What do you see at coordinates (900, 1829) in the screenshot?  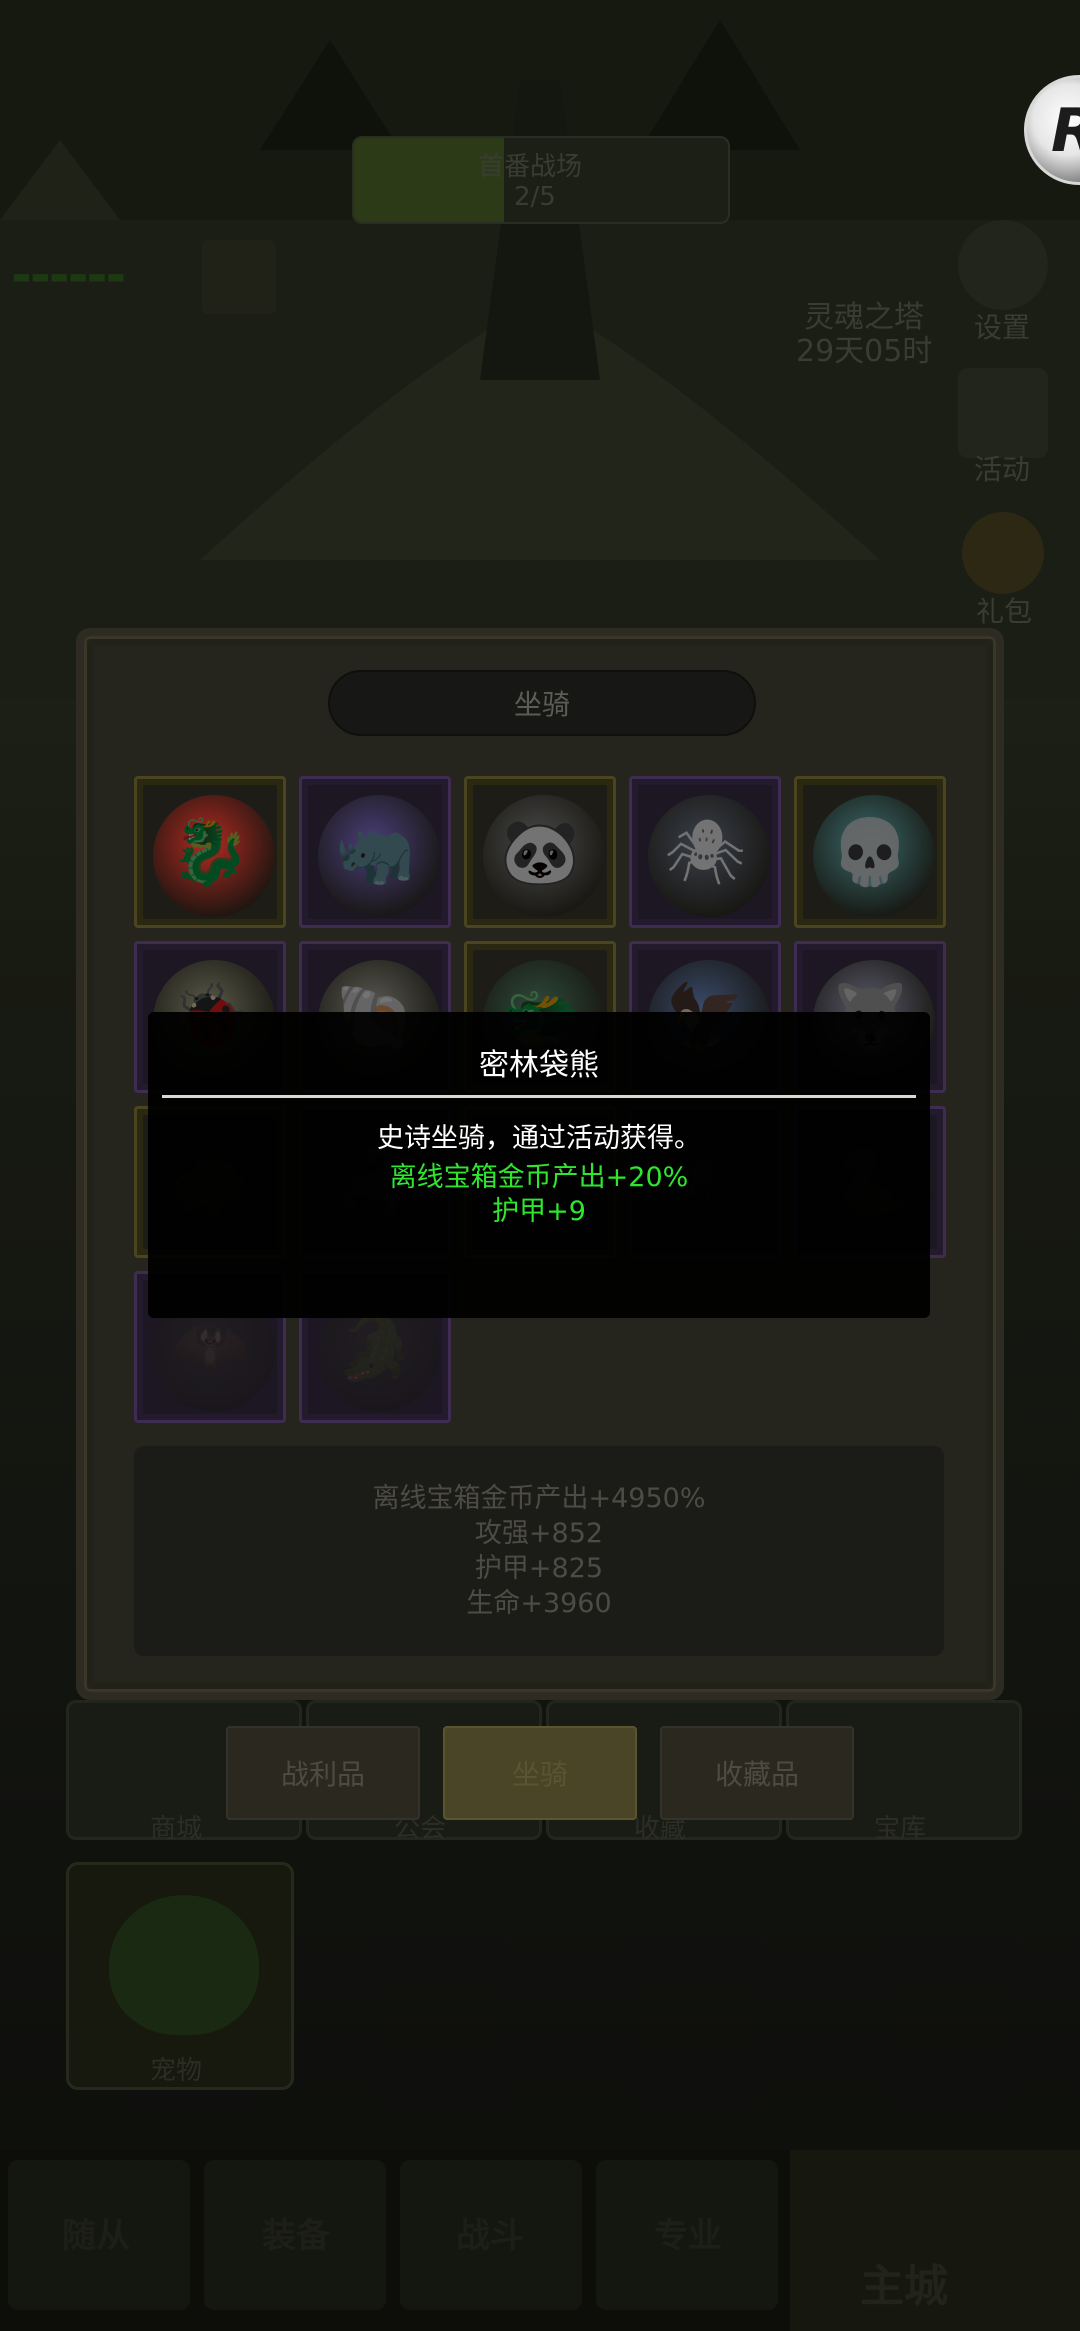 I see `treasury-label: 宝库` at bounding box center [900, 1829].